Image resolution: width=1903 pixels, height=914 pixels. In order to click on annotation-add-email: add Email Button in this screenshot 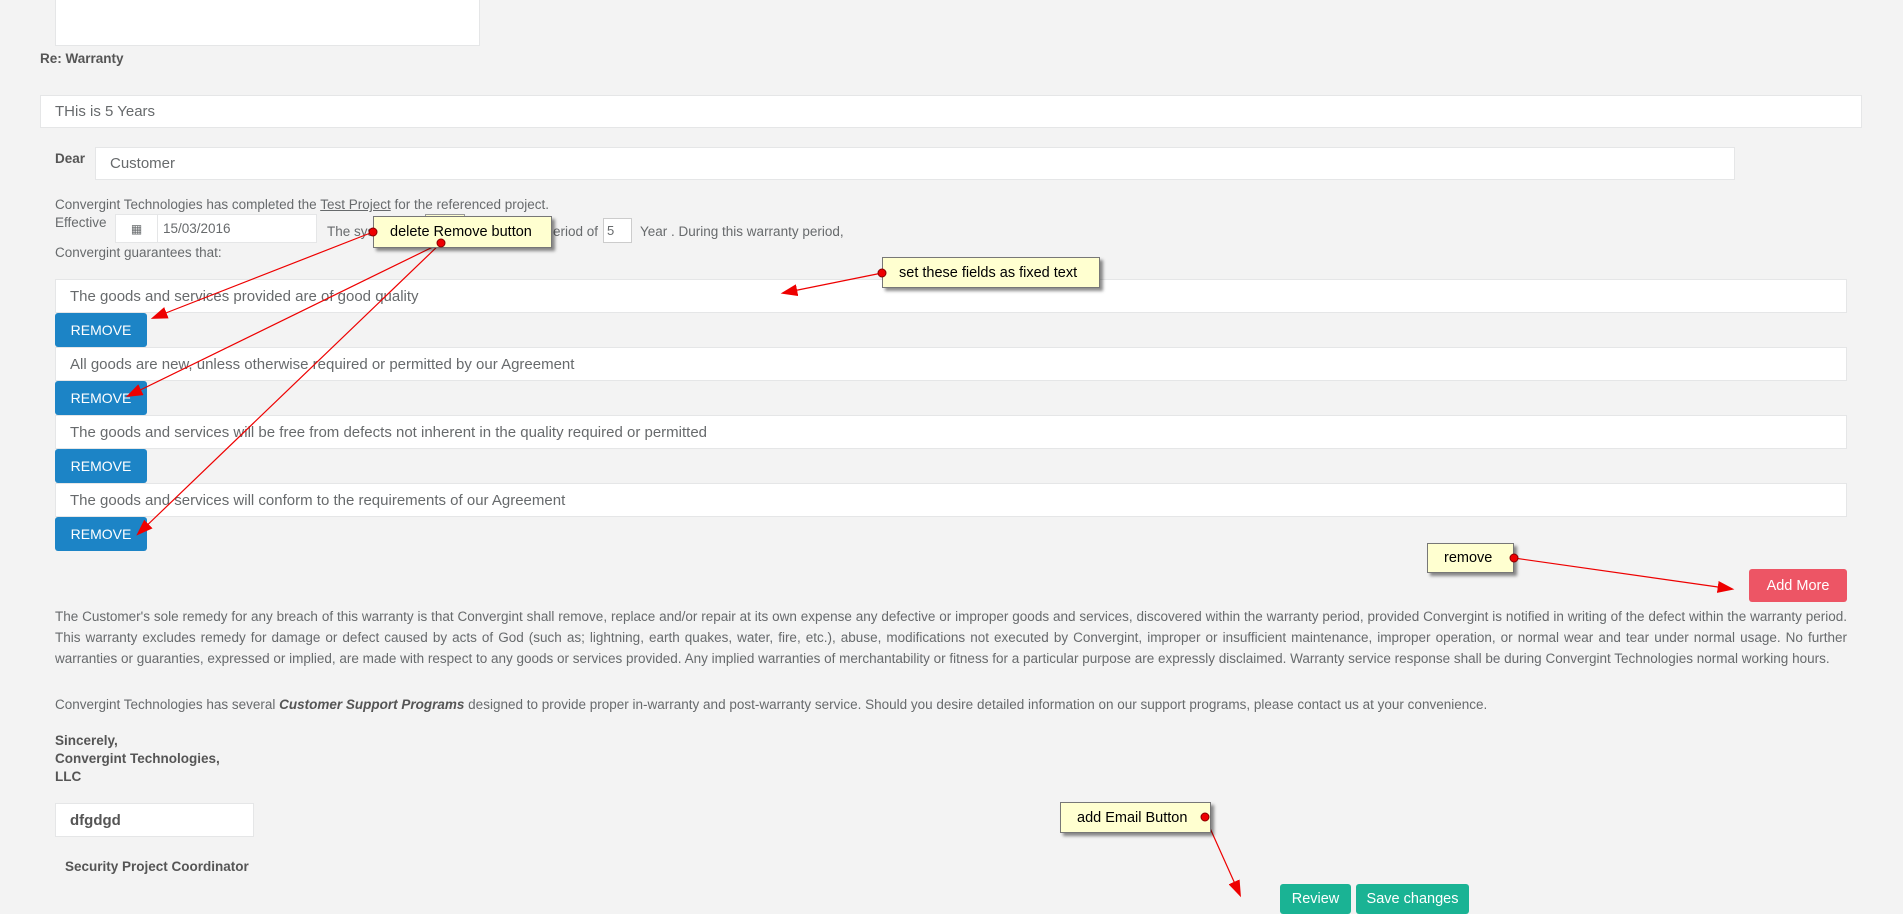, I will do `click(1135, 817)`.